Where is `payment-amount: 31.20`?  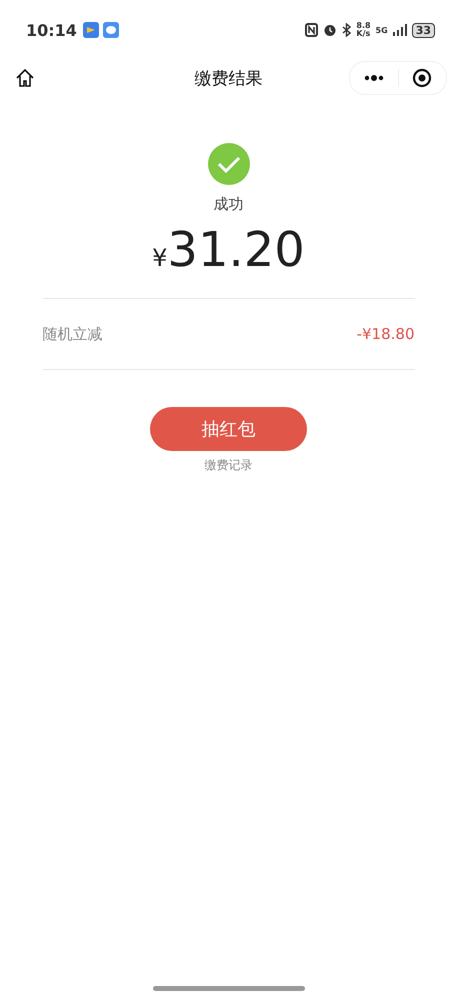
payment-amount: 31.20 is located at coordinates (236, 250).